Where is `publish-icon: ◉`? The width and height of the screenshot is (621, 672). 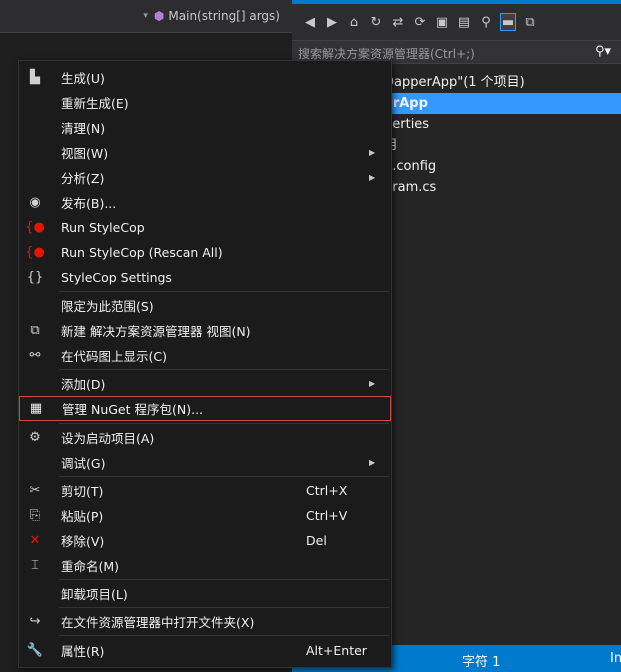 publish-icon: ◉ is located at coordinates (35, 202).